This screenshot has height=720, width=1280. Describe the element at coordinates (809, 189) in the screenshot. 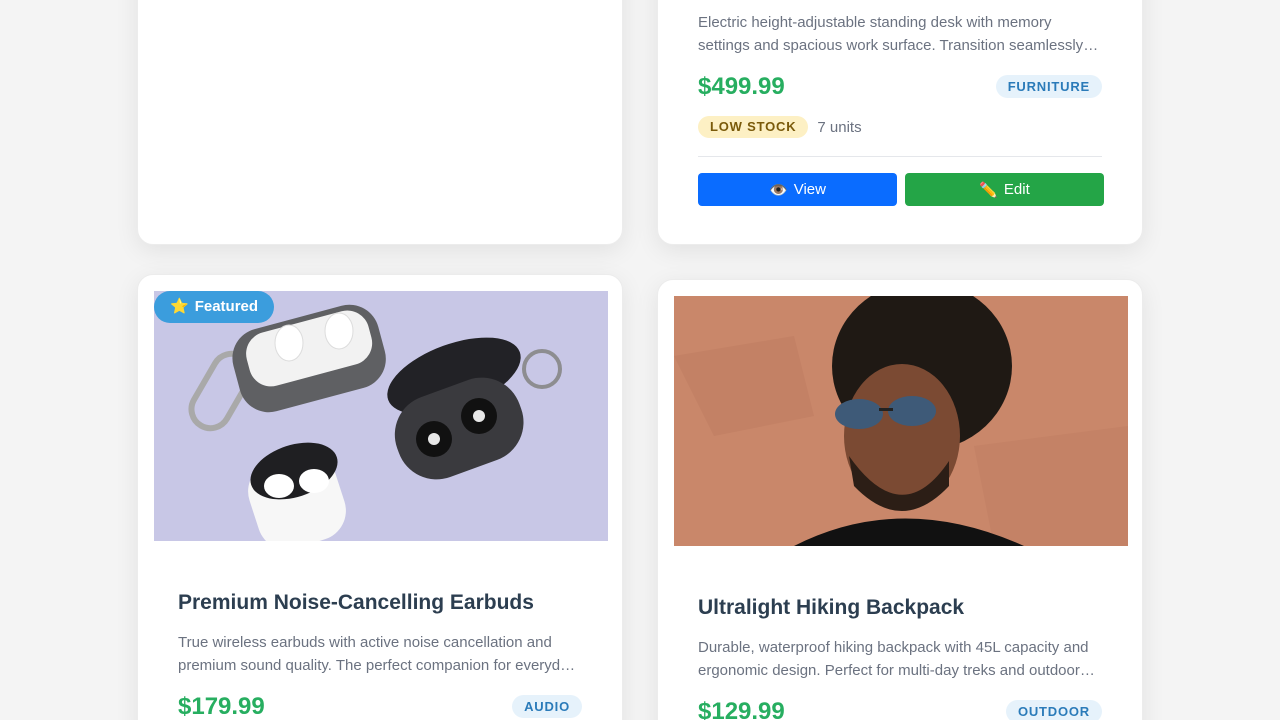

I see `view-button-label: View` at that location.